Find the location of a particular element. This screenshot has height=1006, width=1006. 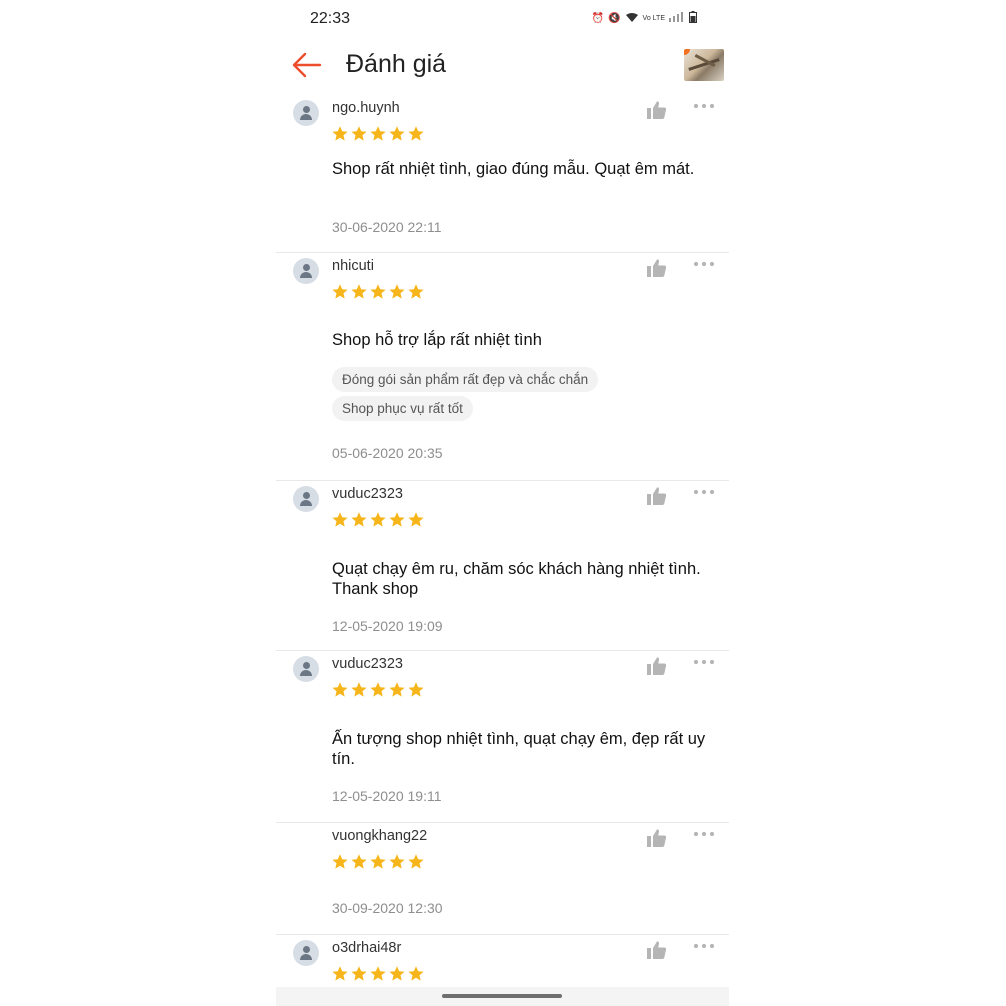

status-time: 22:33 is located at coordinates (330, 18).